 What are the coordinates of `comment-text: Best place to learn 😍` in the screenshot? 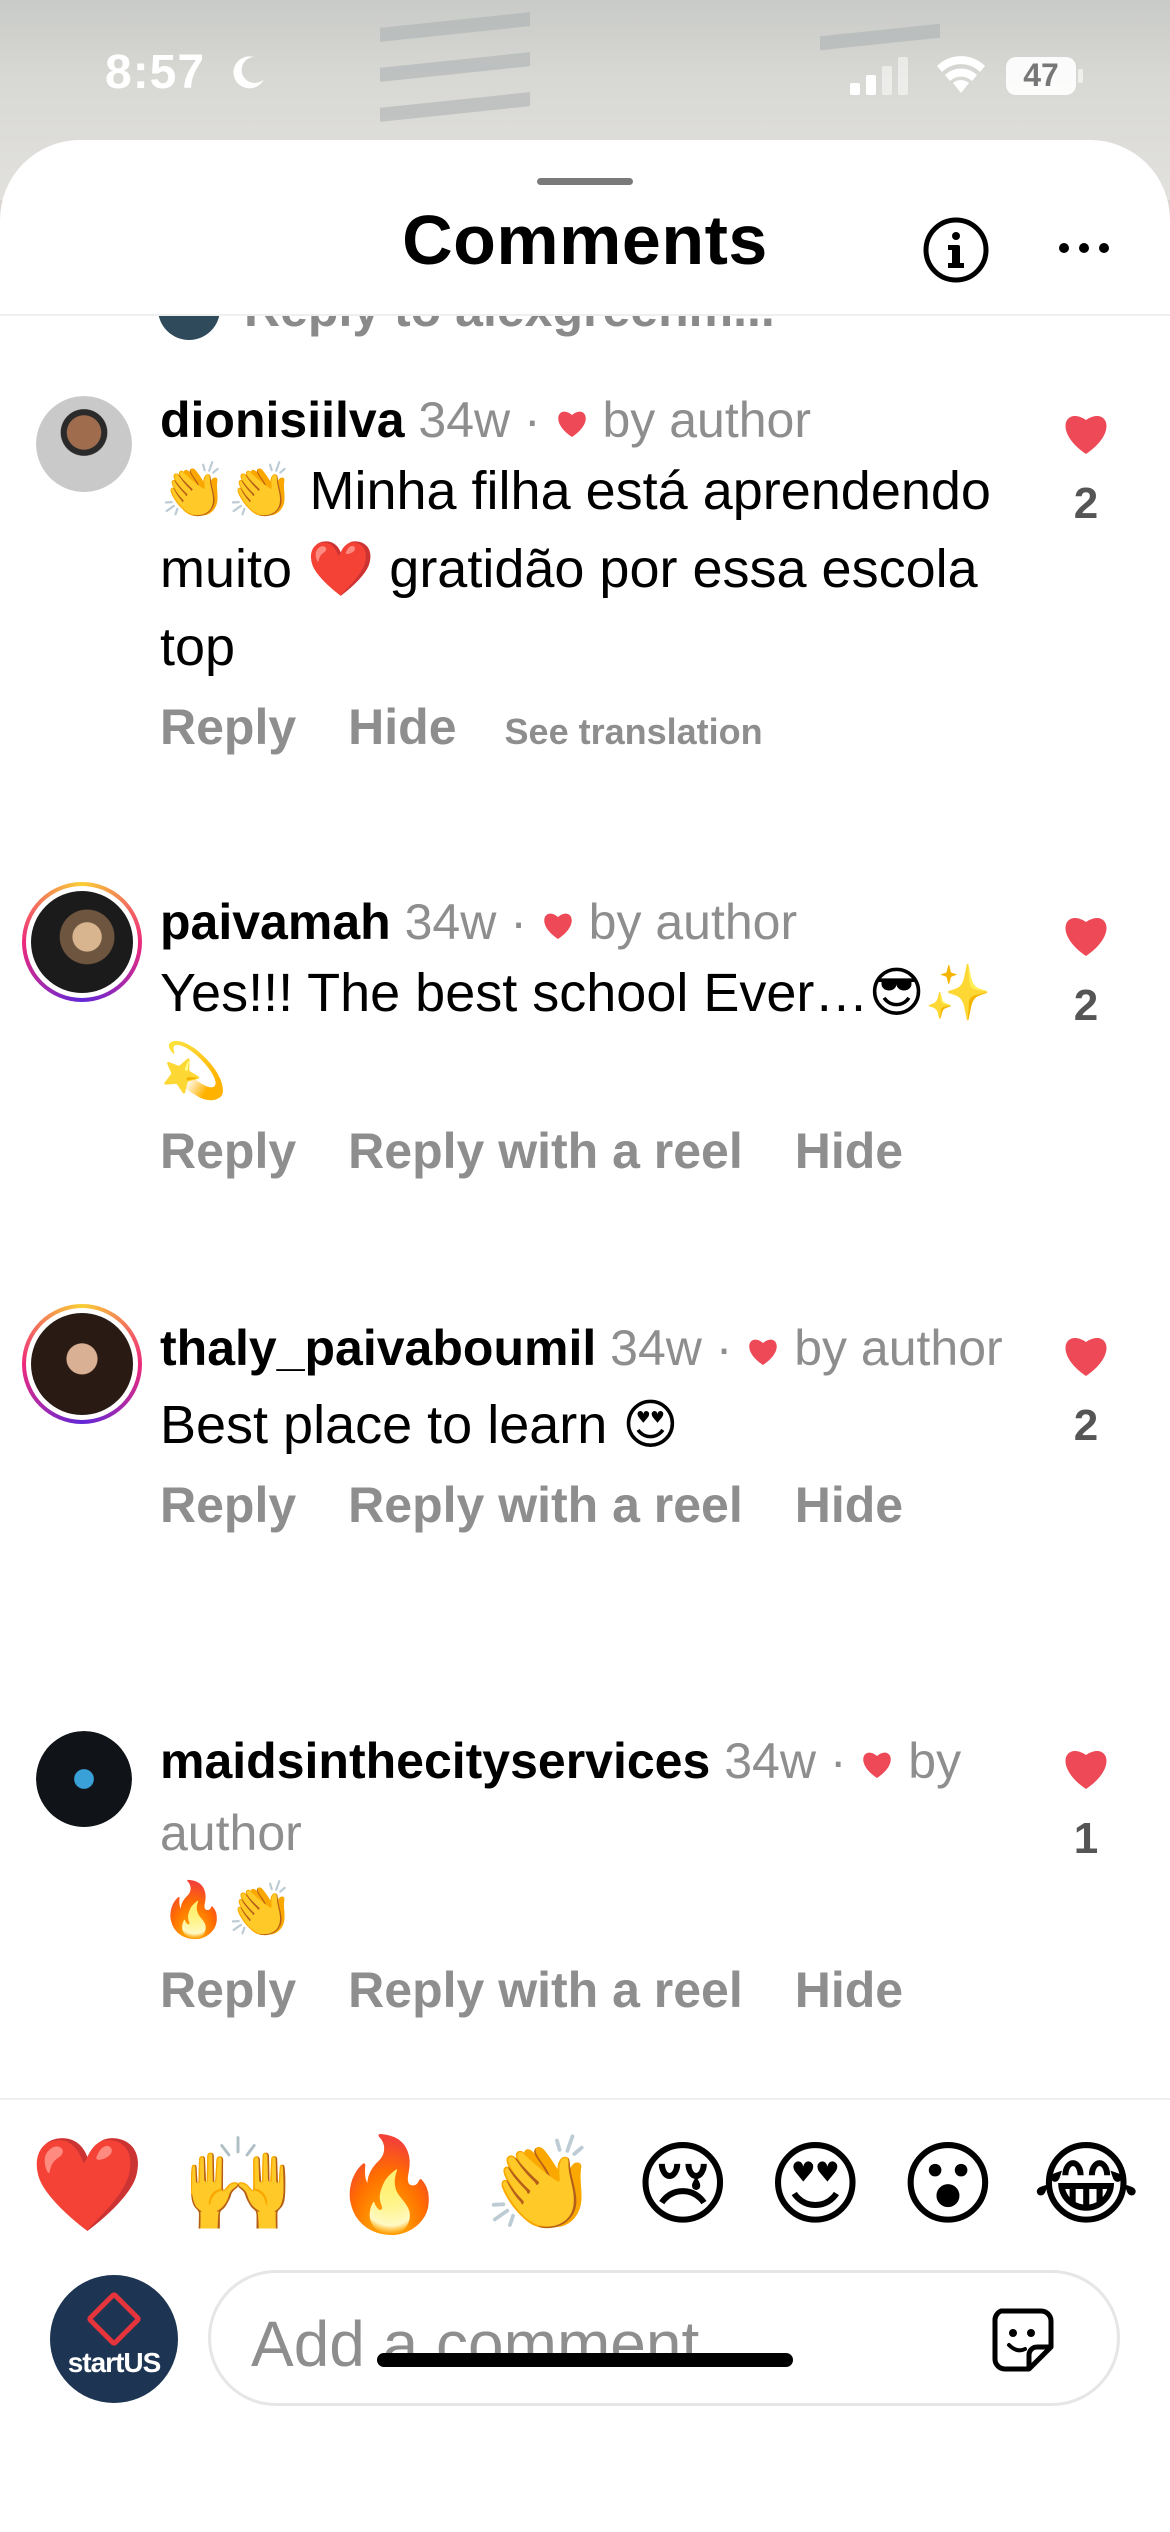 It's located at (419, 1425).